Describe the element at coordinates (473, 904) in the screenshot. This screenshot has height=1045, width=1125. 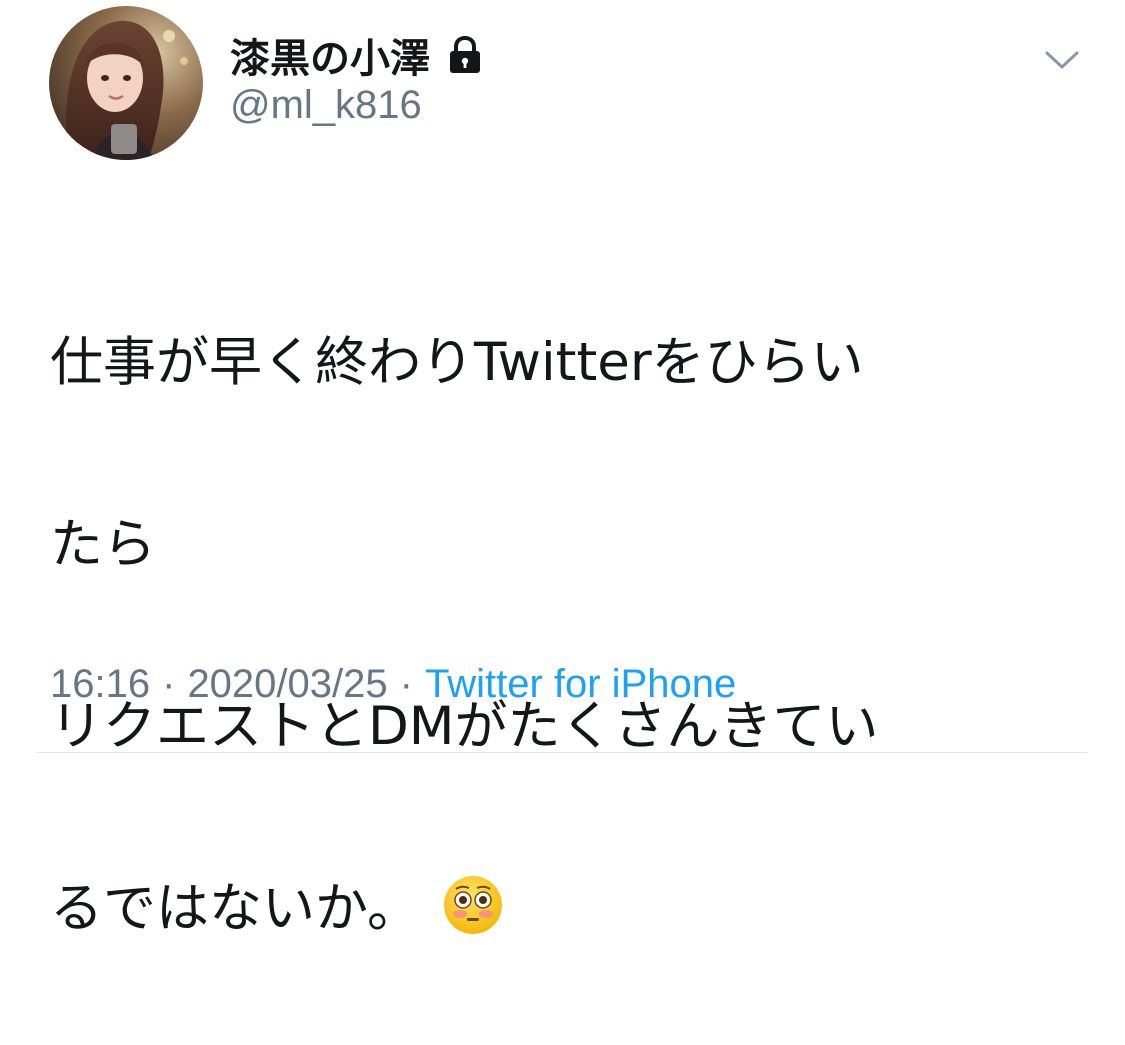
I see `flushed-face-emoji-icon` at that location.